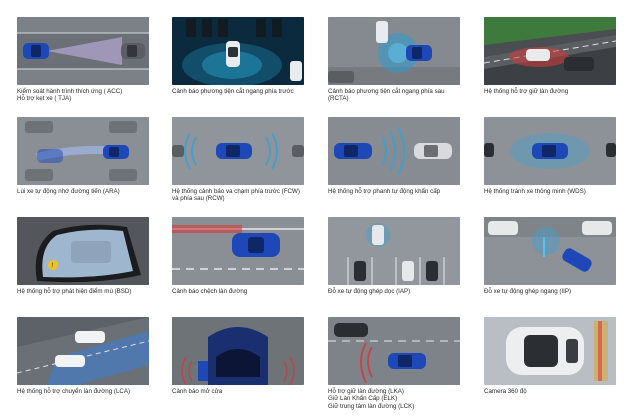 The height and width of the screenshot is (417, 640). What do you see at coordinates (83, 251) in the screenshot?
I see `bsd-illustration: !` at bounding box center [83, 251].